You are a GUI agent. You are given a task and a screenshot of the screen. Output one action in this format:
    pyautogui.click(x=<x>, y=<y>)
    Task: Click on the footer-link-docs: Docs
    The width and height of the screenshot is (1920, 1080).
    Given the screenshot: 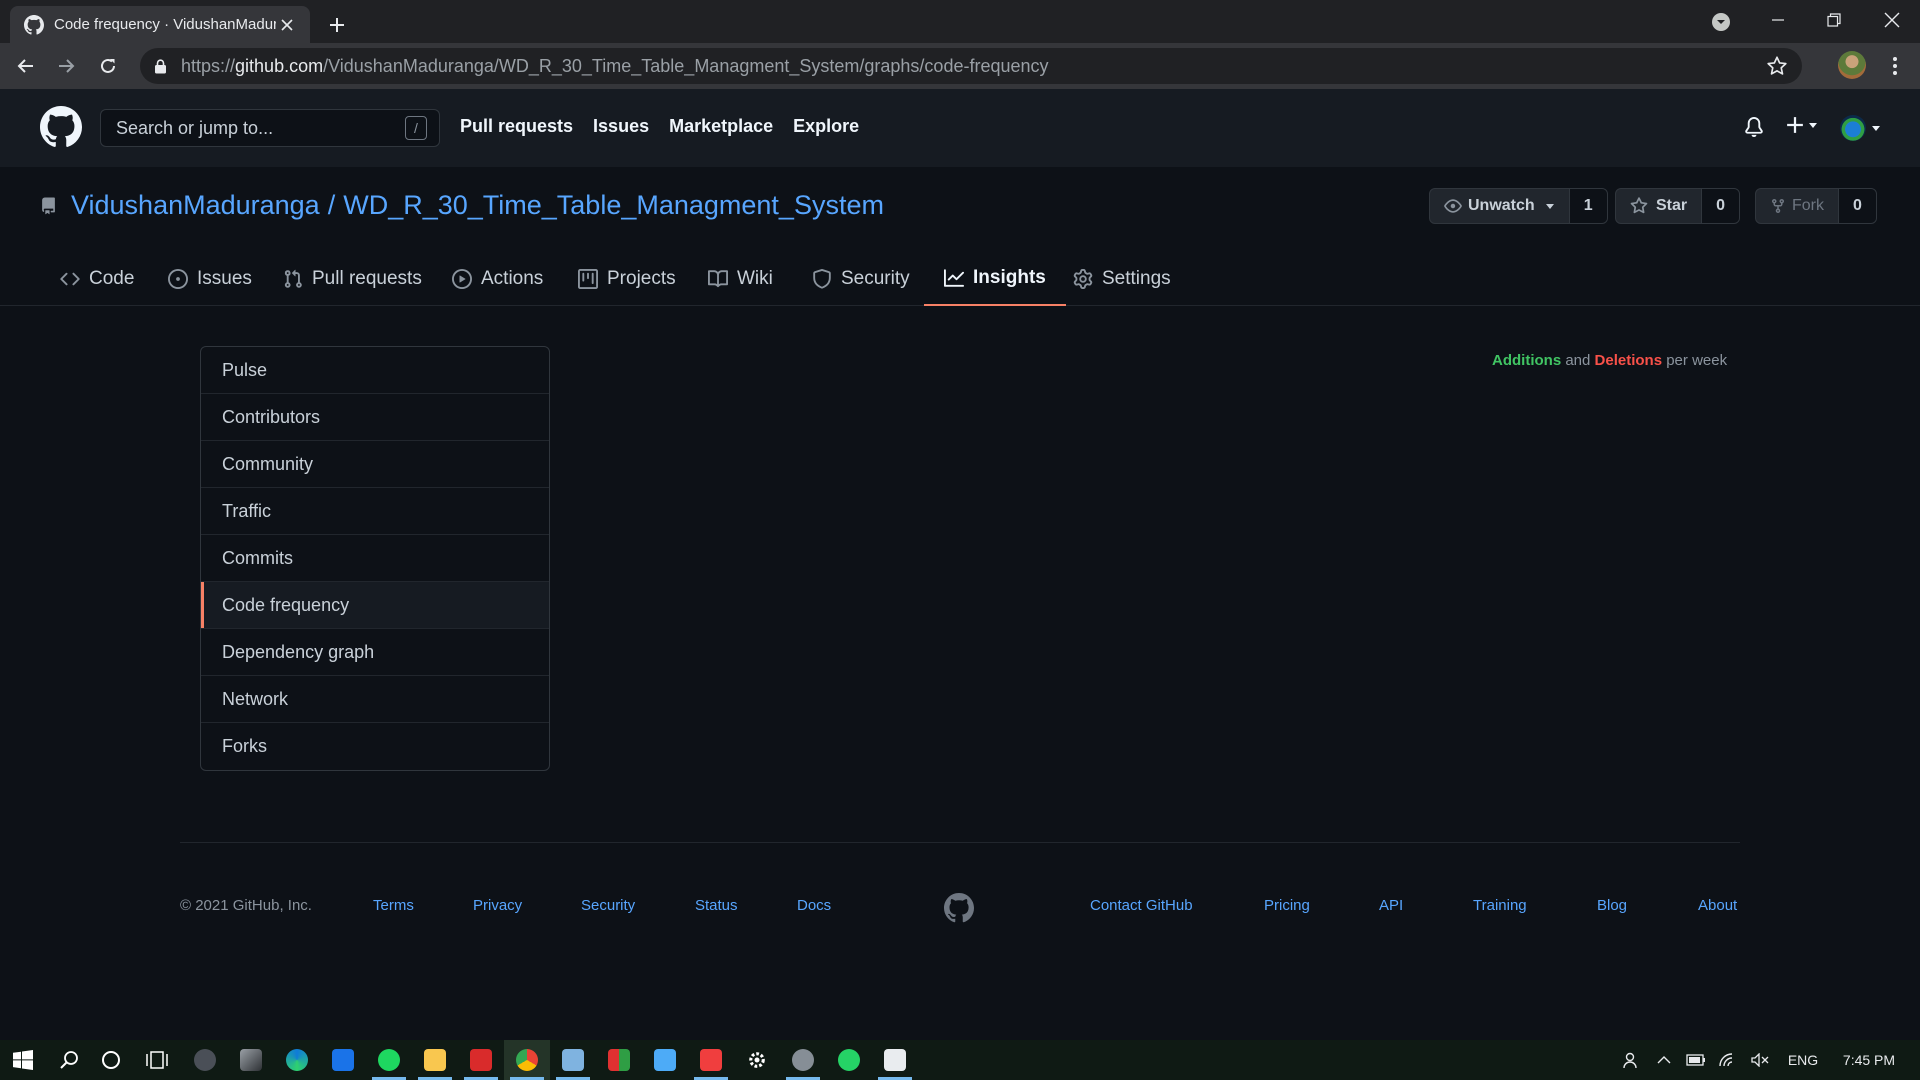 What is the action you would take?
    pyautogui.click(x=814, y=905)
    